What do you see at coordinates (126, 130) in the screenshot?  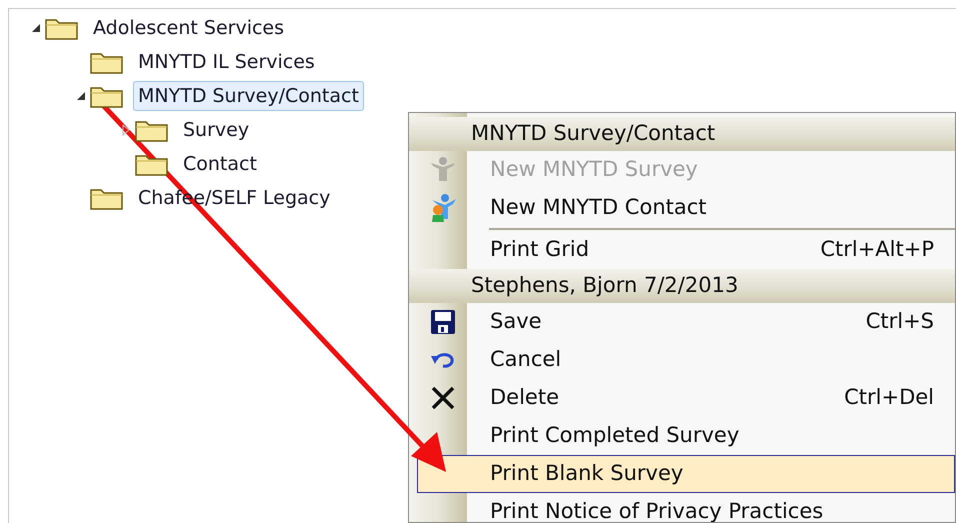 I see `expand-triangle-icon` at bounding box center [126, 130].